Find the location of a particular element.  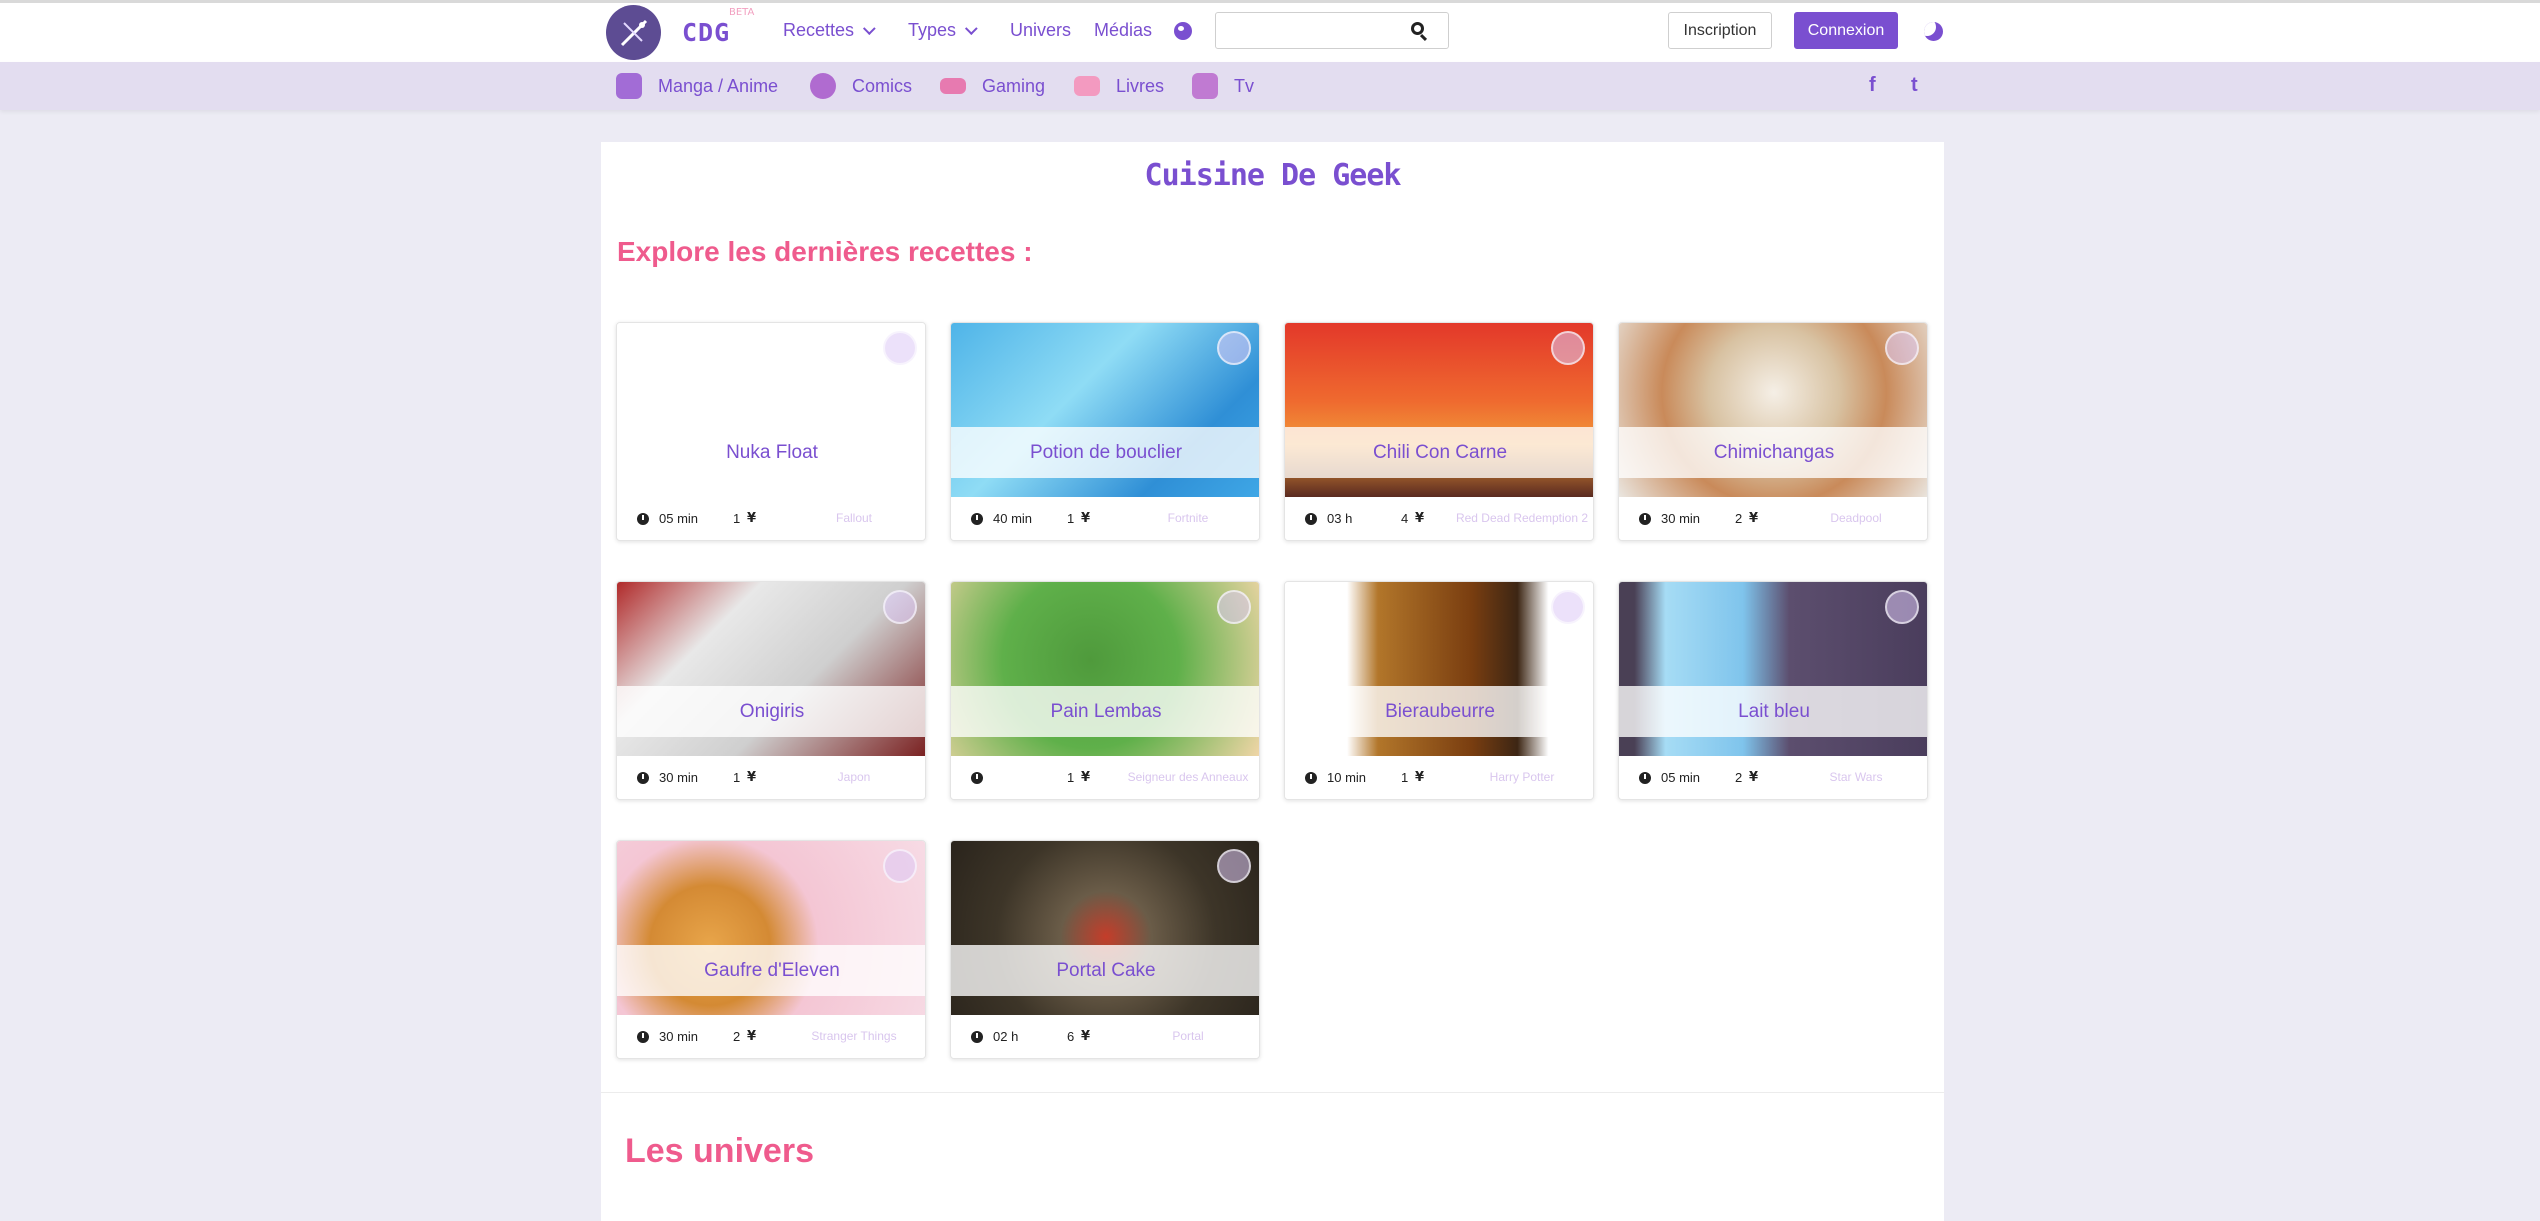

recipe-title: Onigiris is located at coordinates (771, 711).